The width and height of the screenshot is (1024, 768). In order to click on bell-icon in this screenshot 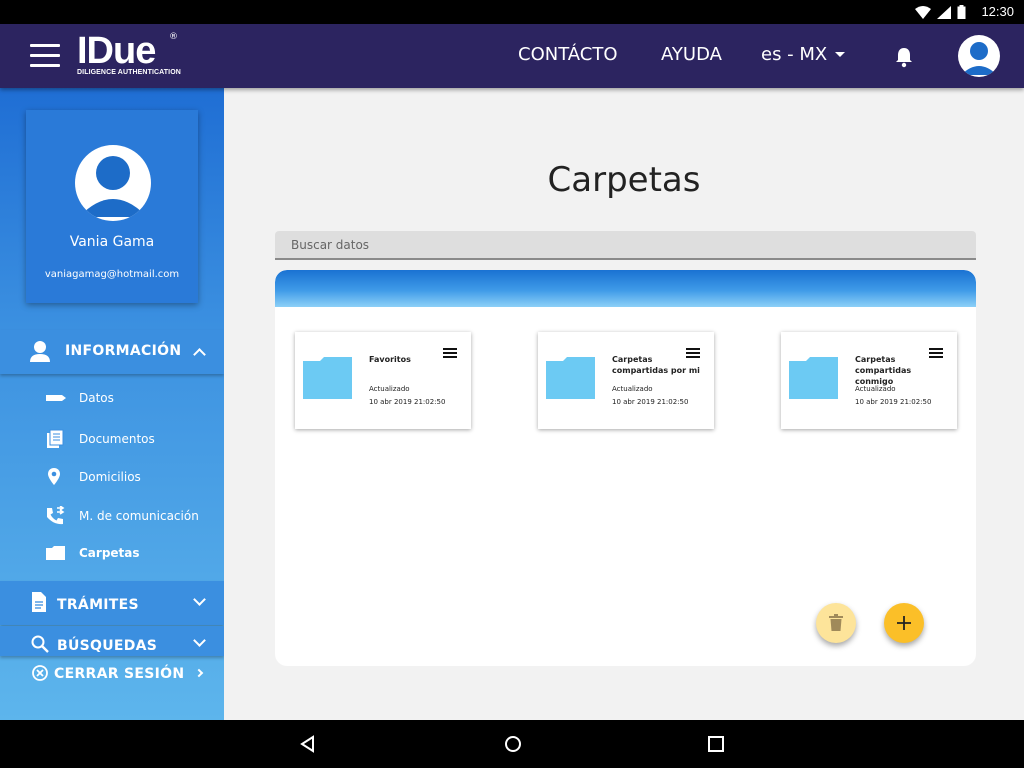, I will do `click(904, 57)`.